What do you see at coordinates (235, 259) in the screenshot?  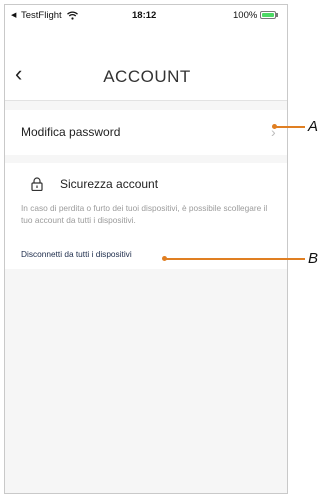 I see `callout-b-line` at bounding box center [235, 259].